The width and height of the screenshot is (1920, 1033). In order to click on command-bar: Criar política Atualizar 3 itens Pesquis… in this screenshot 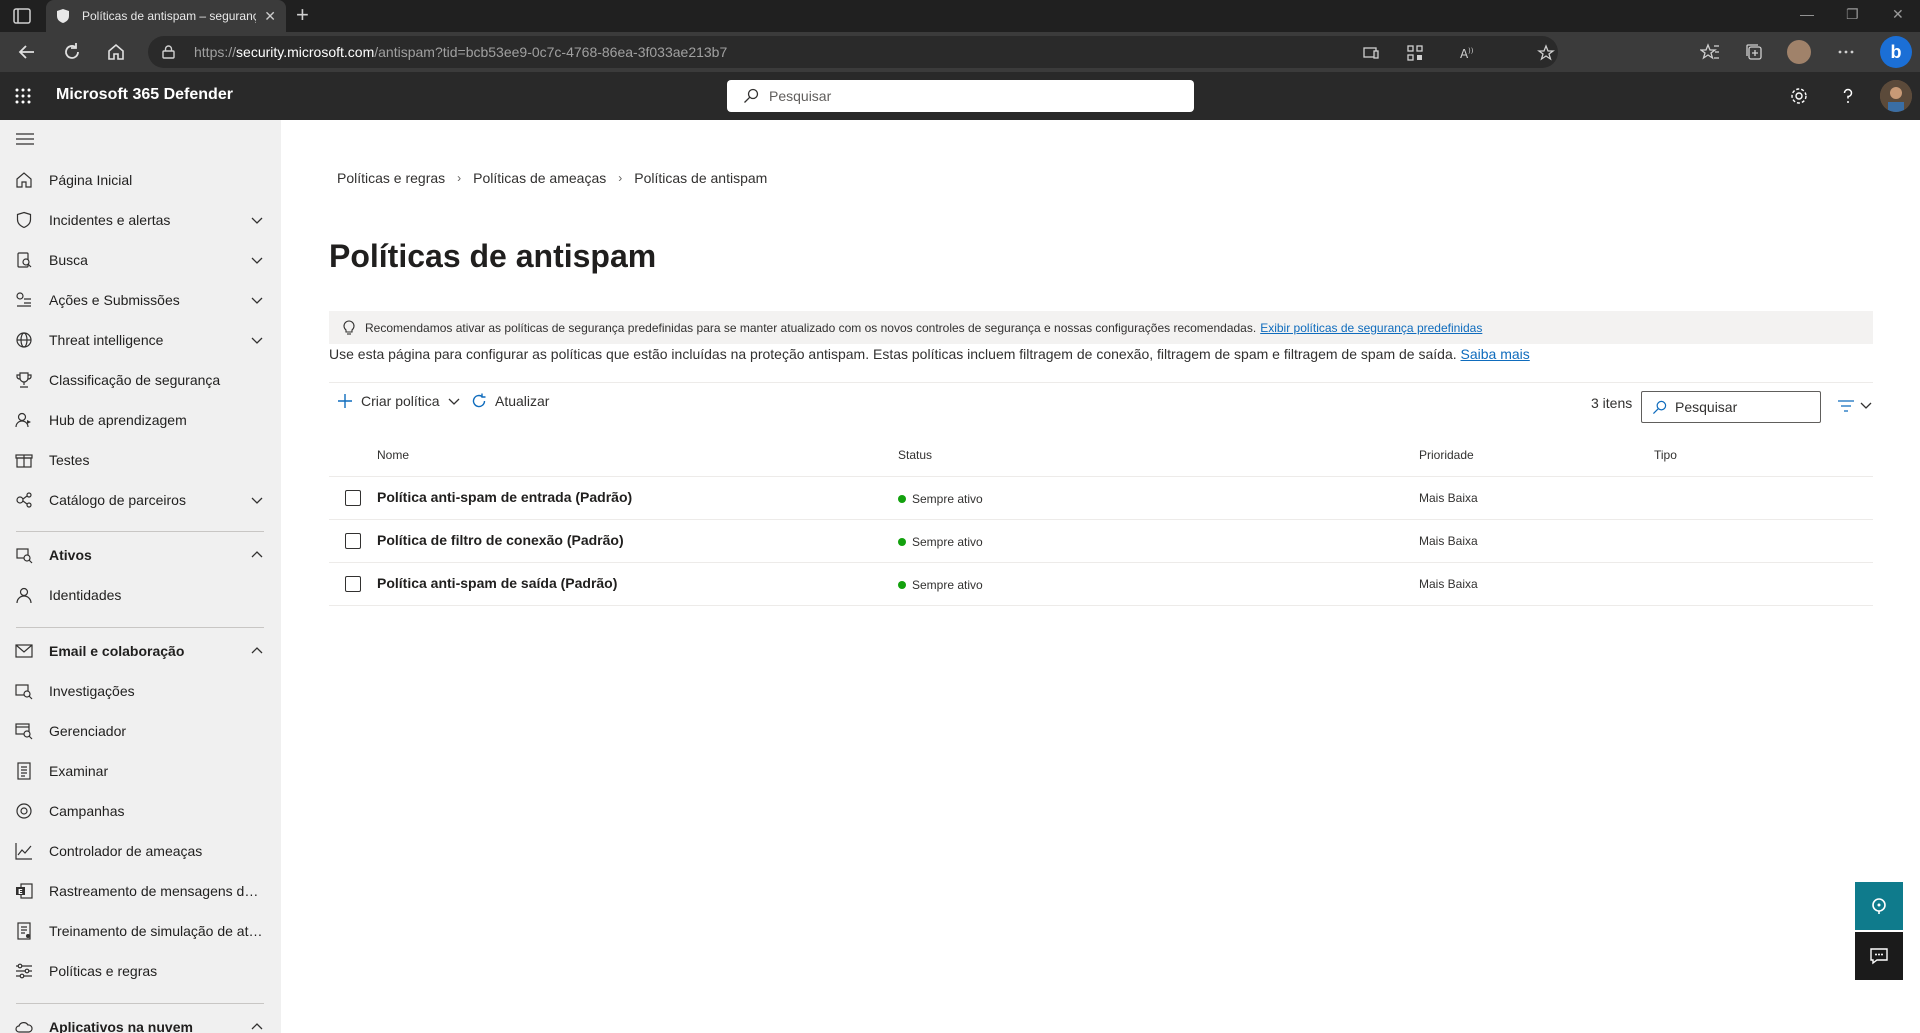, I will do `click(1101, 402)`.